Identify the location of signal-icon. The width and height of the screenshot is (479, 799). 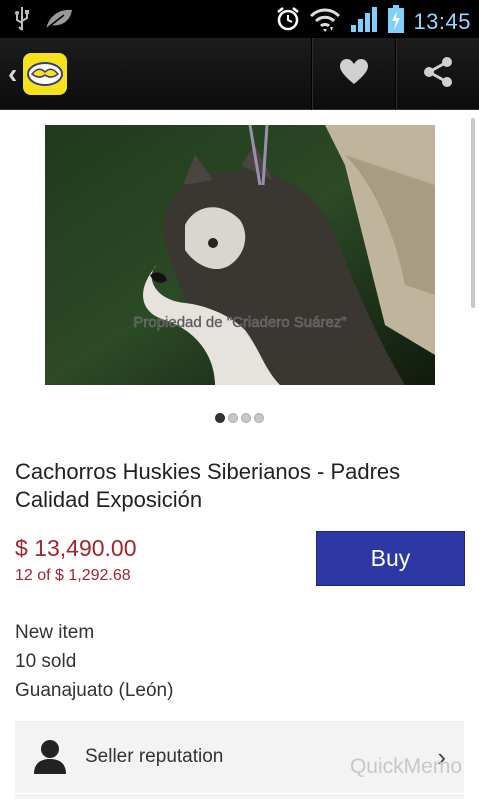
(364, 21).